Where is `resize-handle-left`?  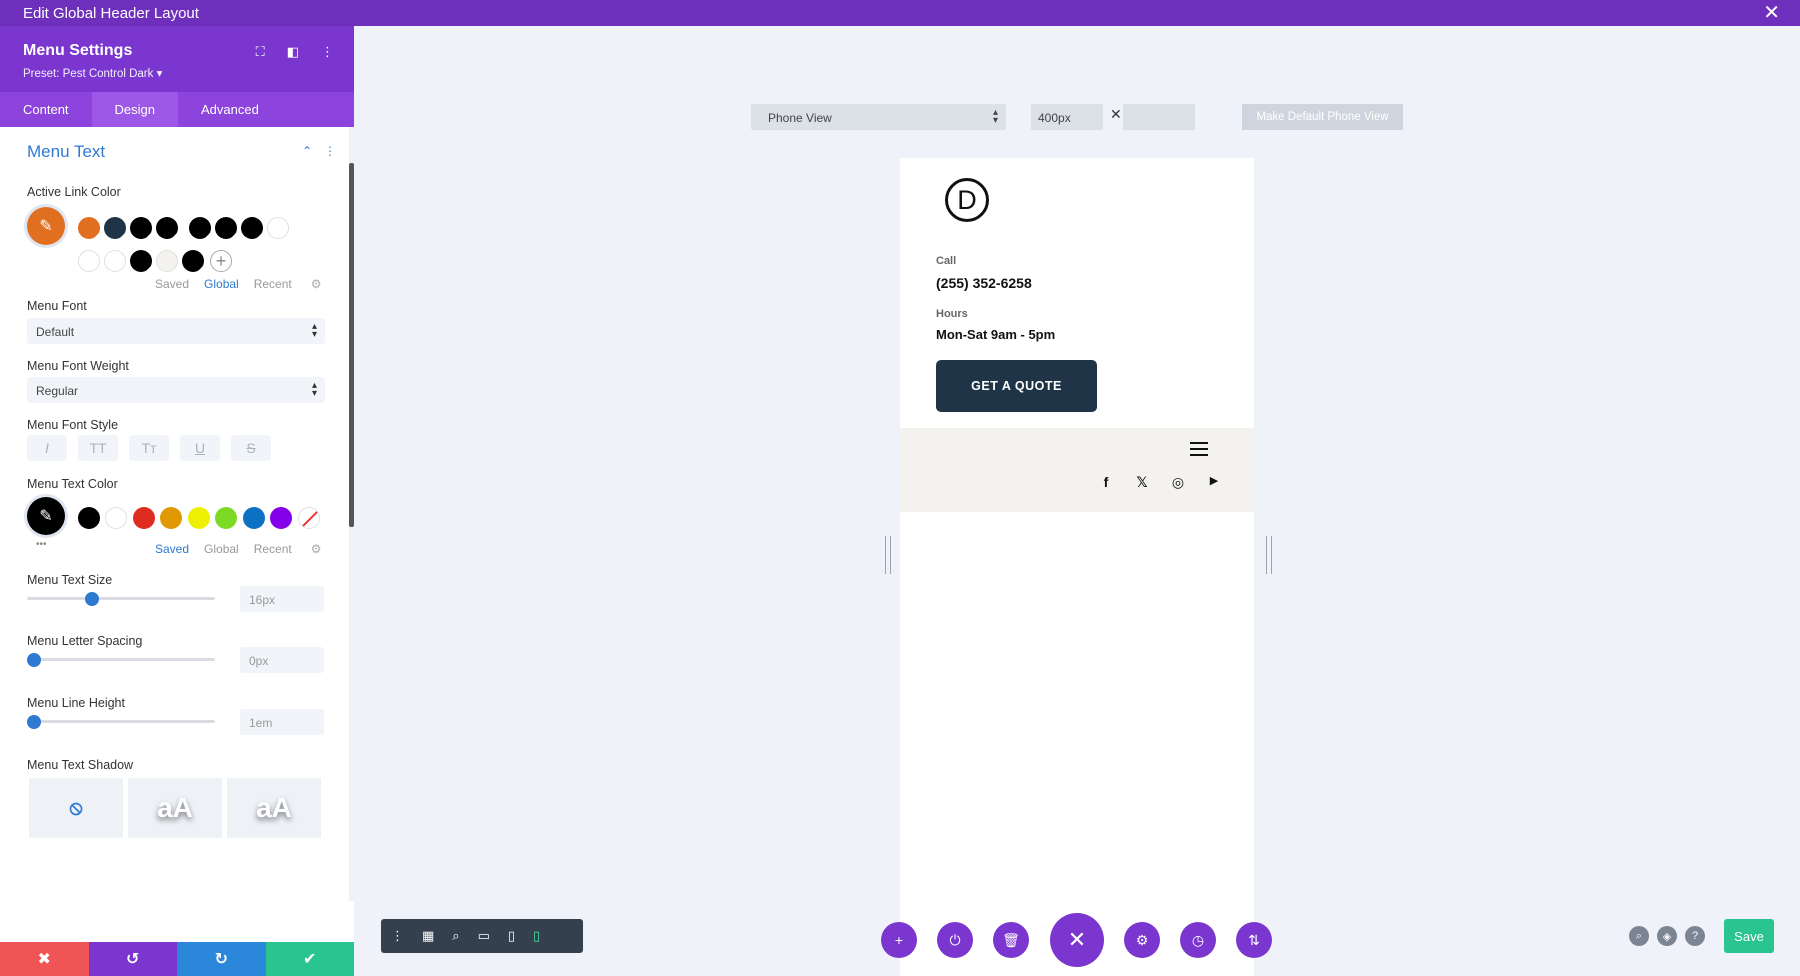
resize-handle-left is located at coordinates (888, 555).